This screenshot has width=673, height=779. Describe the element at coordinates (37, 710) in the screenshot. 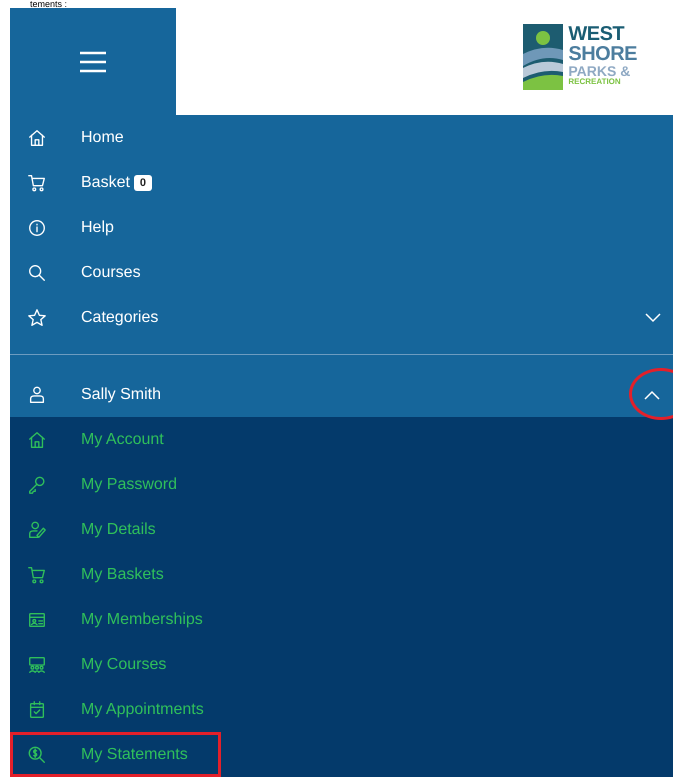

I see `calendar-check-icon` at that location.